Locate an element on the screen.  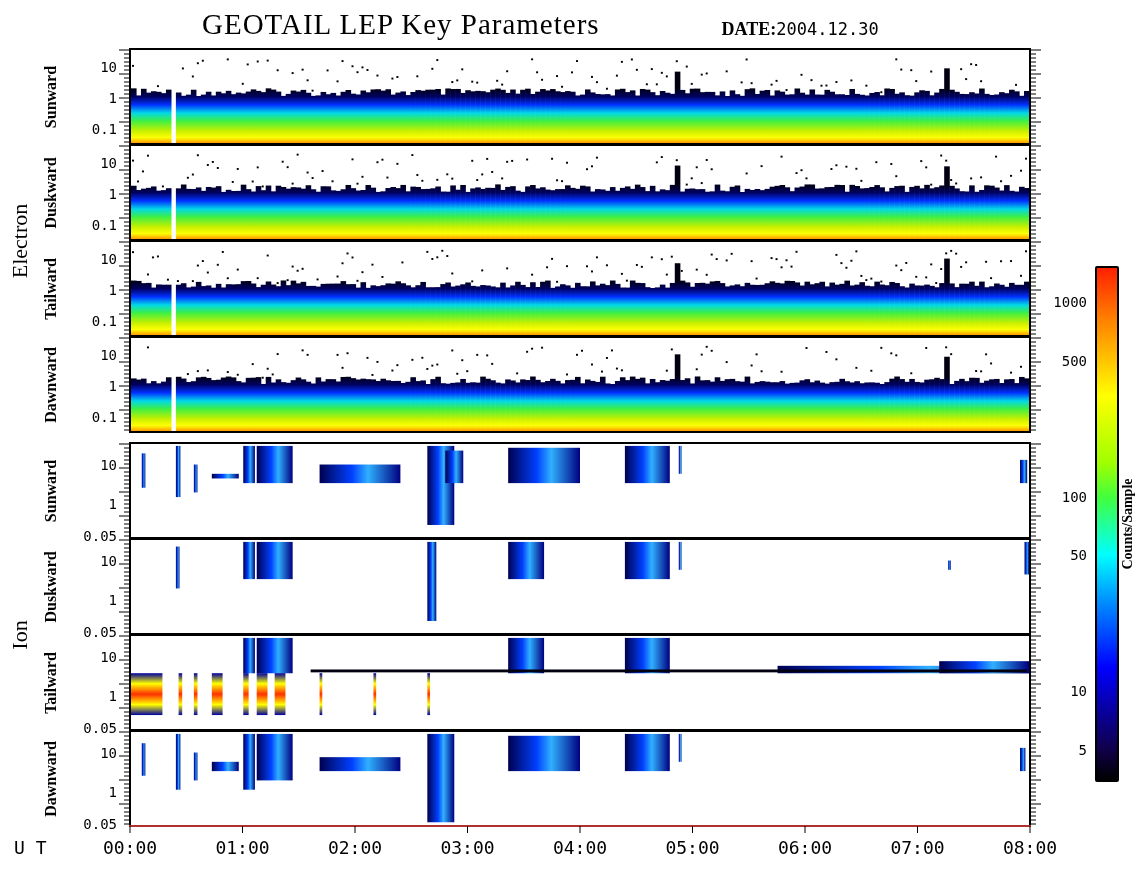
time-tick-label: 06:00 is located at coordinates (805, 847).